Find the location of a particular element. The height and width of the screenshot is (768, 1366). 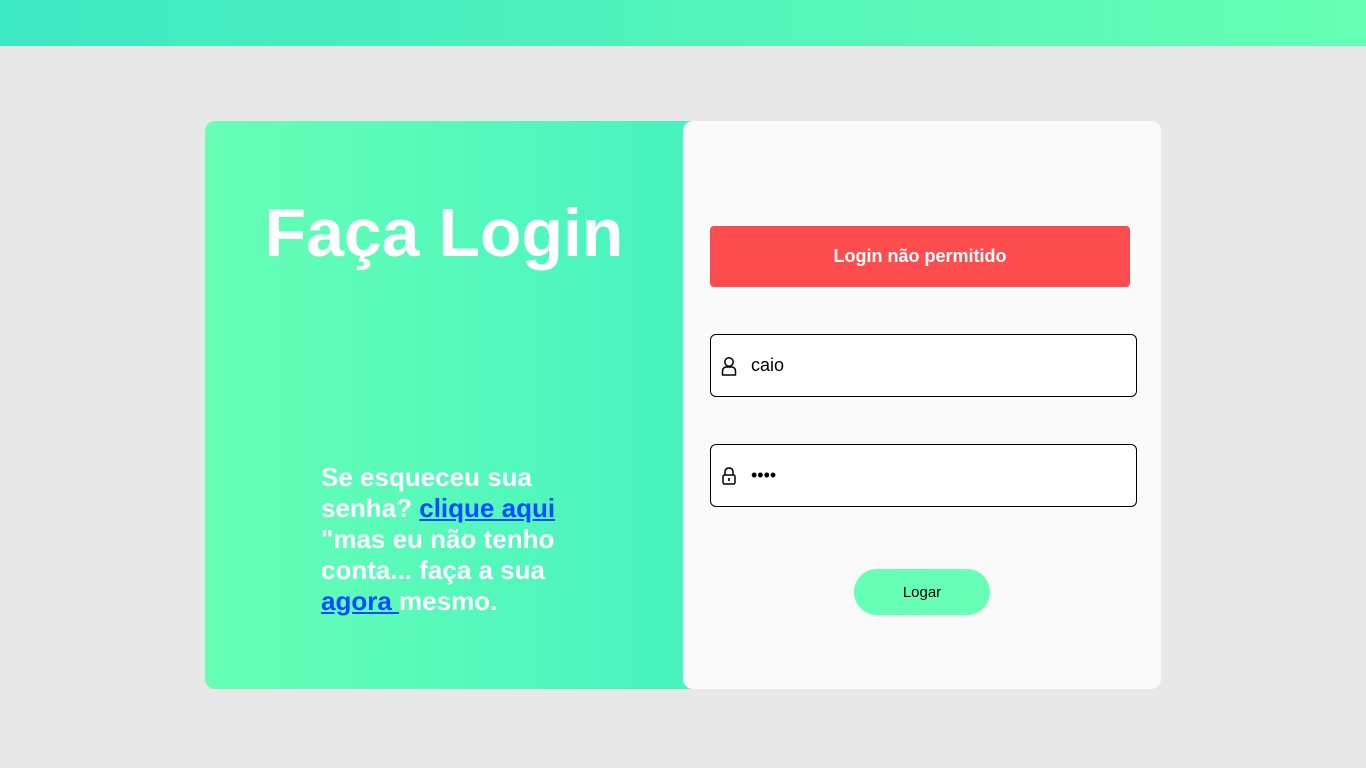

username-input is located at coordinates (936, 365).